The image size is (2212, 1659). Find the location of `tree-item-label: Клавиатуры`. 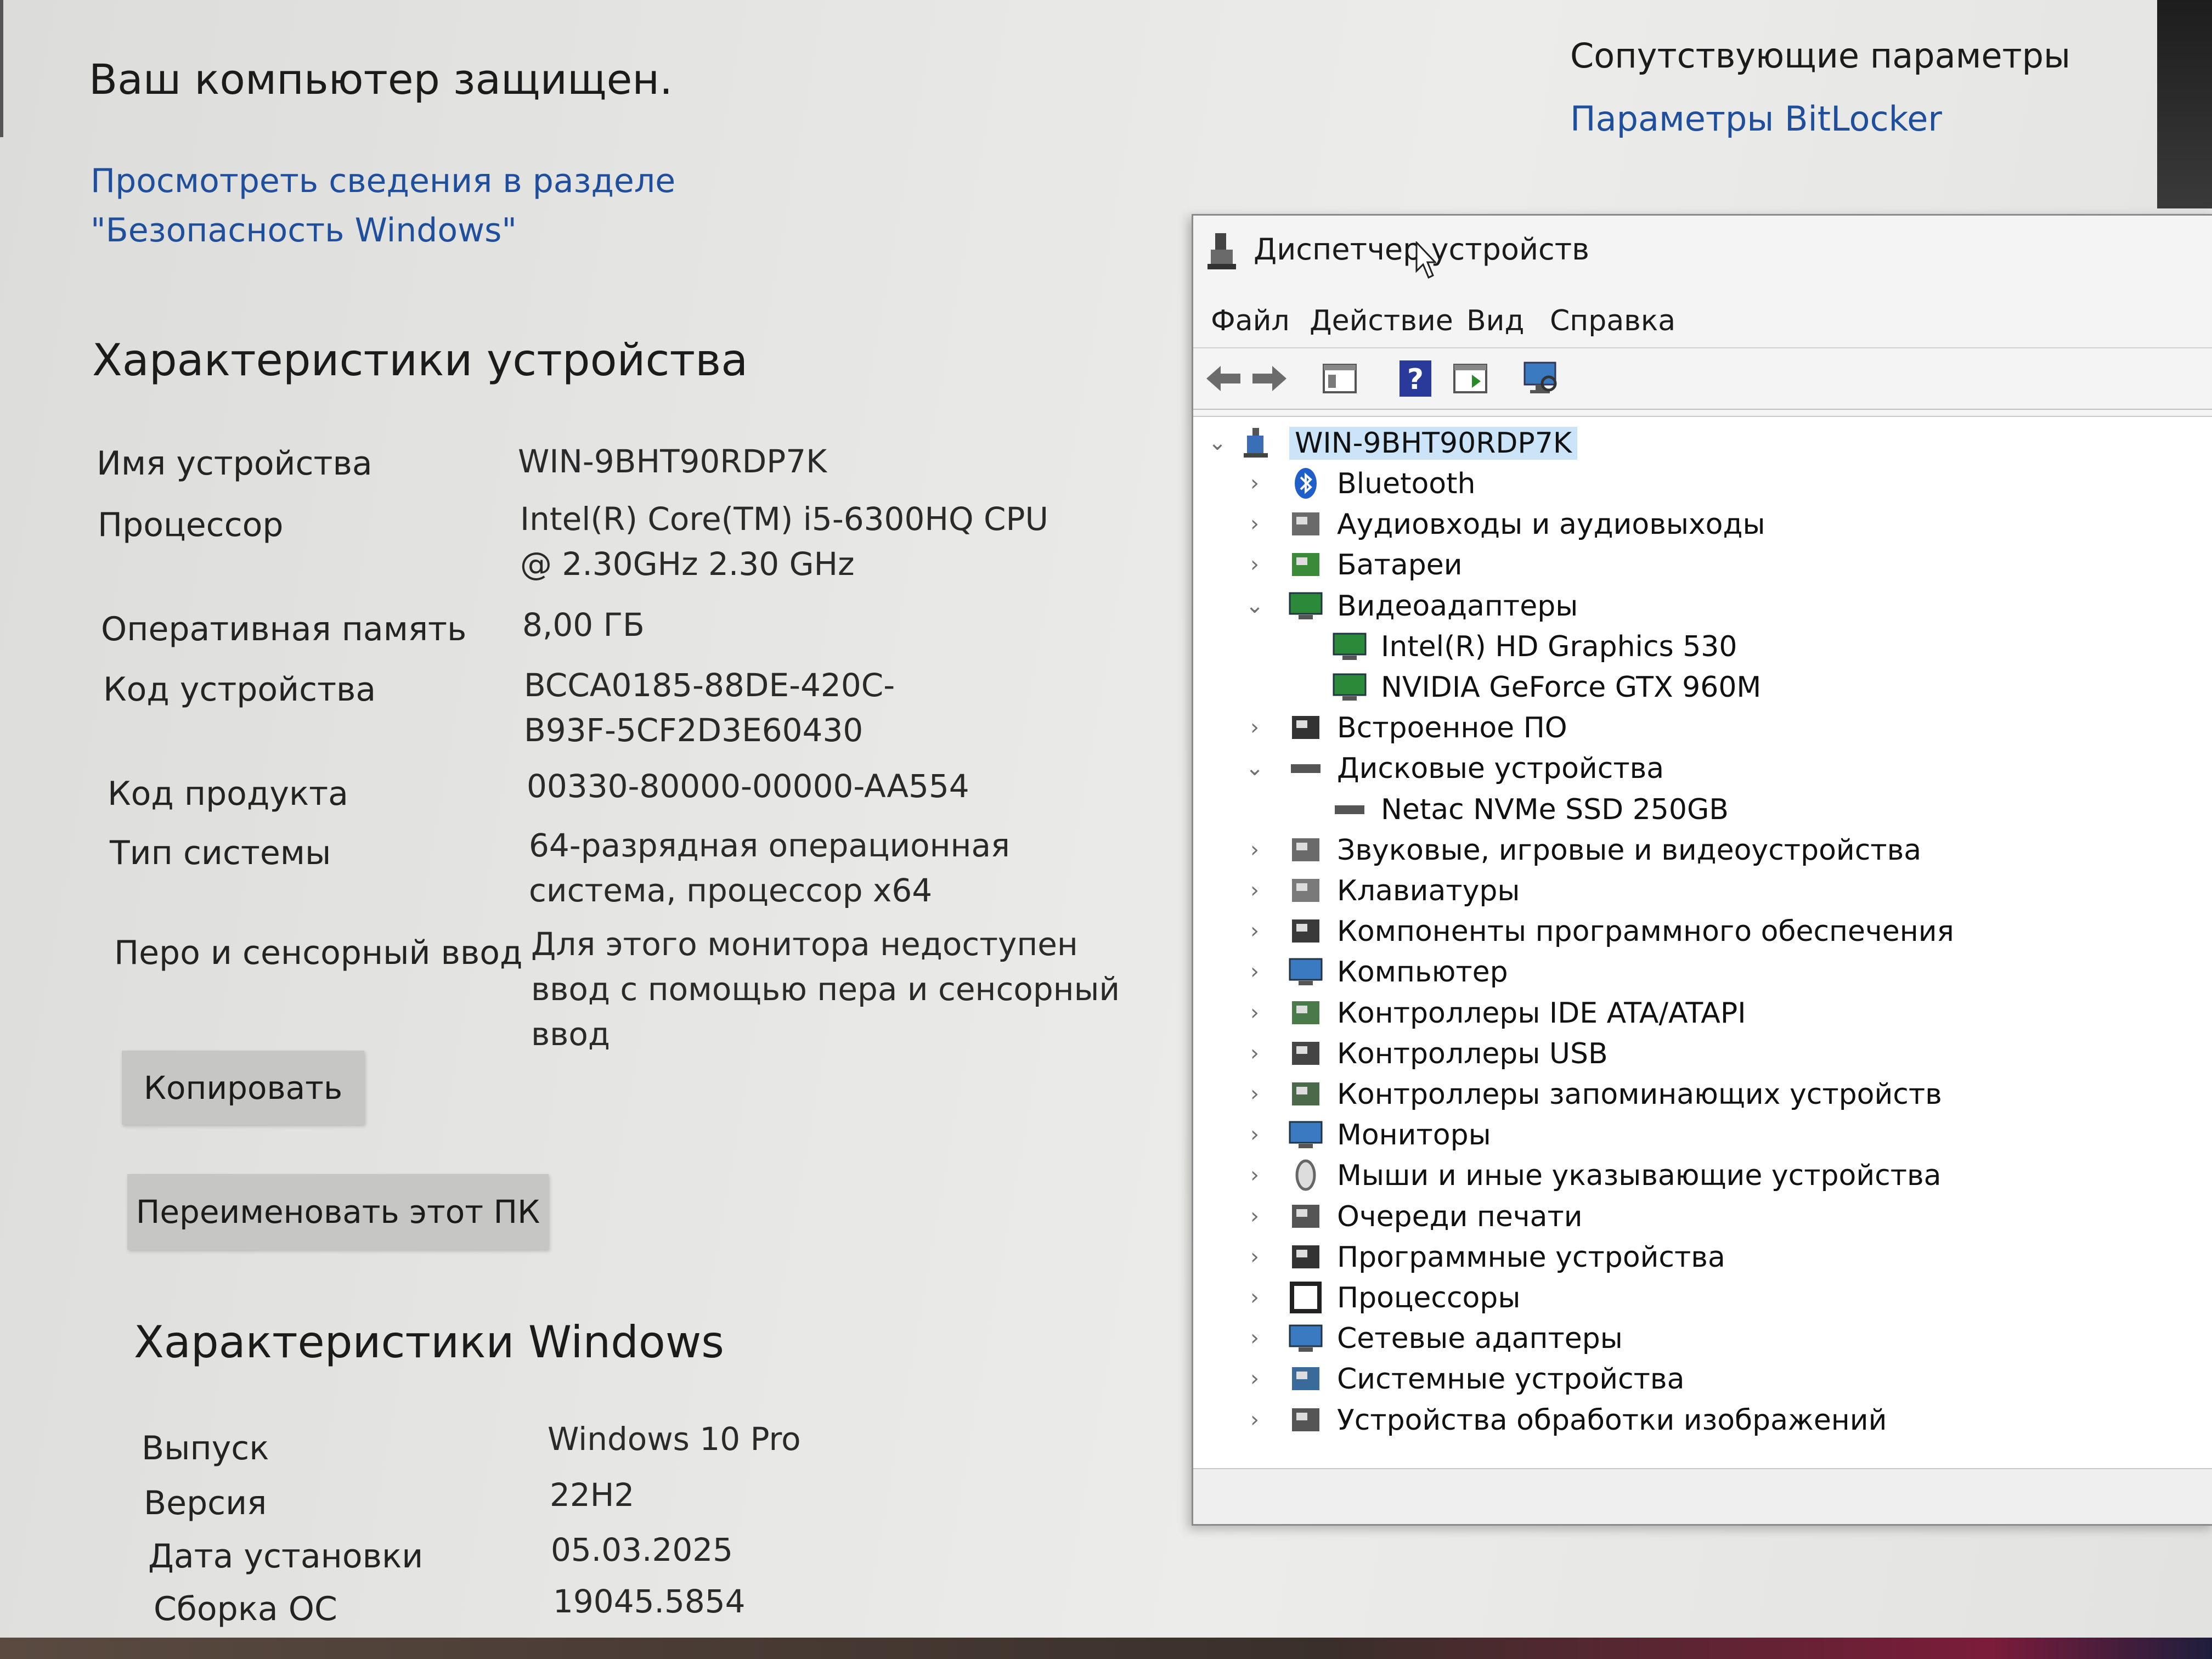

tree-item-label: Клавиатуры is located at coordinates (1428, 890).